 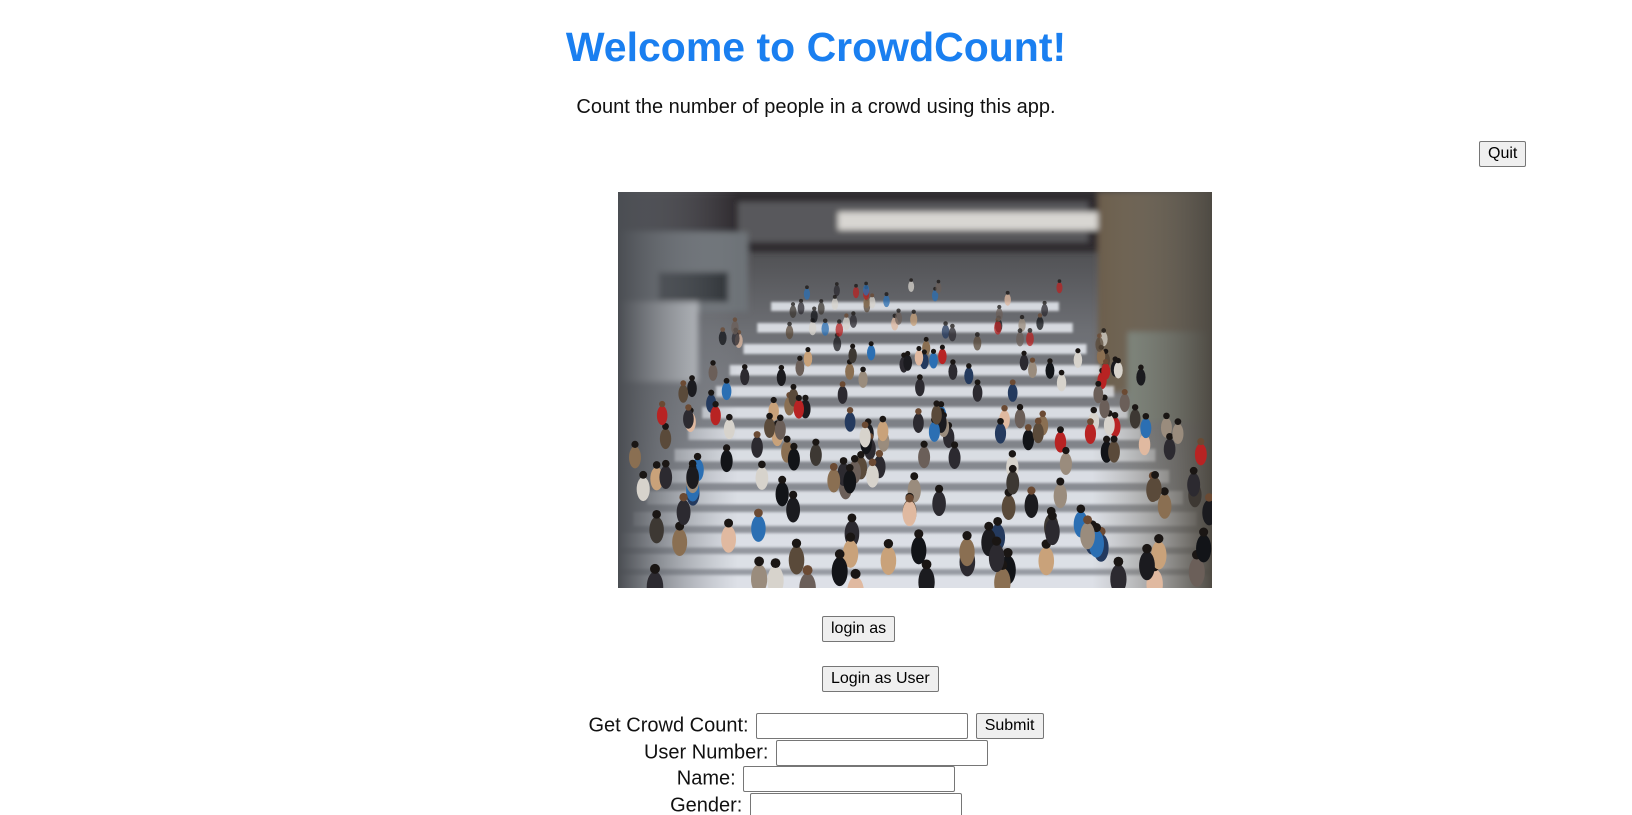 I want to click on gender-row: Gender:, so click(x=816, y=804).